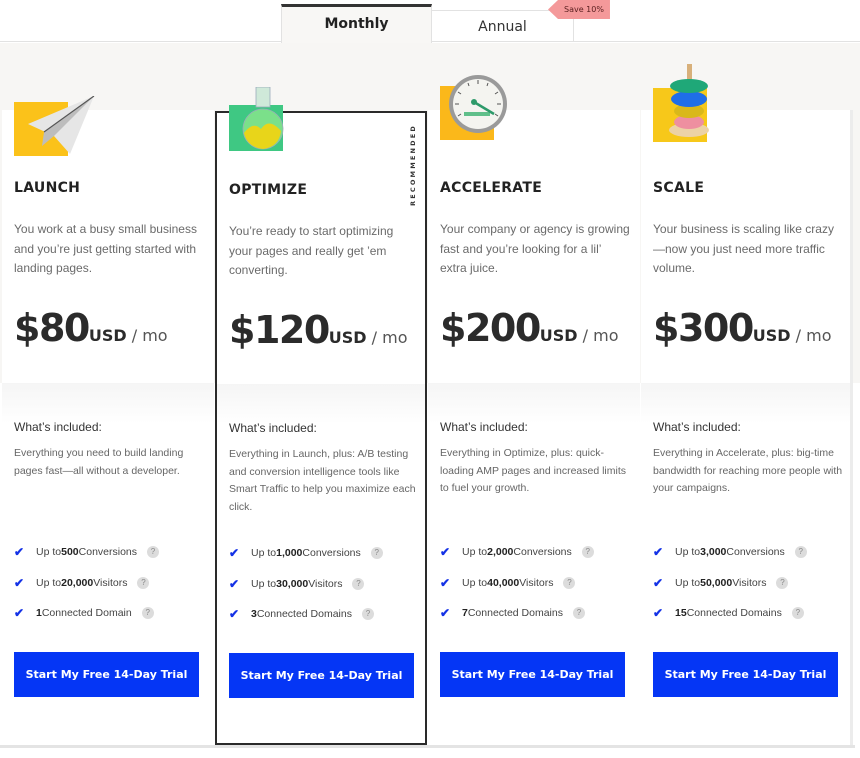 The height and width of the screenshot is (758, 860). I want to click on feature-domains: ✔ 15 Connected Domains?, so click(730, 622).